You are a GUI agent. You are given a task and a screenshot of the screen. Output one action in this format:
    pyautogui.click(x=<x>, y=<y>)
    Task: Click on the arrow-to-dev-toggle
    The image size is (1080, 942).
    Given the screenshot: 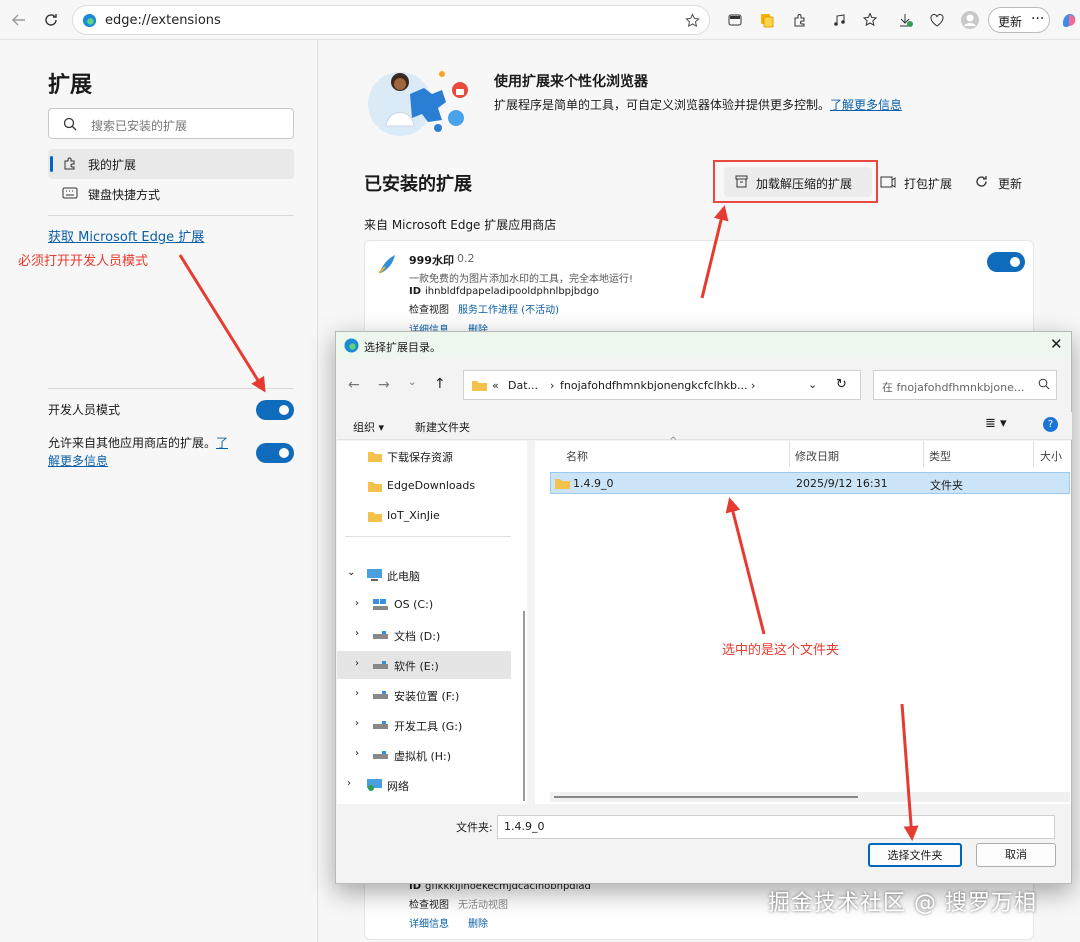 What is the action you would take?
    pyautogui.click(x=222, y=323)
    